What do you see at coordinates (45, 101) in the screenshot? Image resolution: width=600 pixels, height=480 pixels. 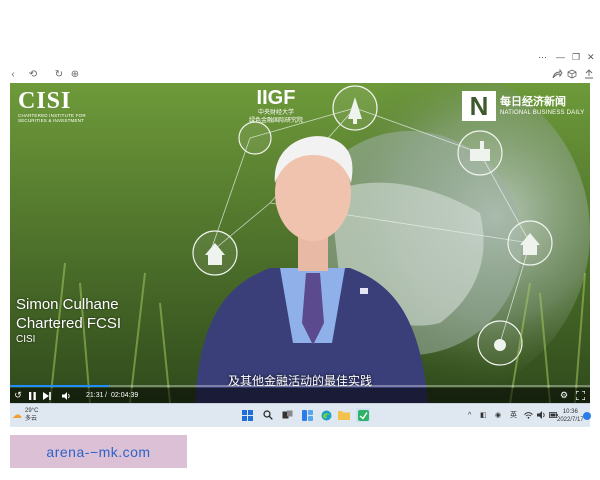 I see `cisi-logo-text: CISI` at bounding box center [45, 101].